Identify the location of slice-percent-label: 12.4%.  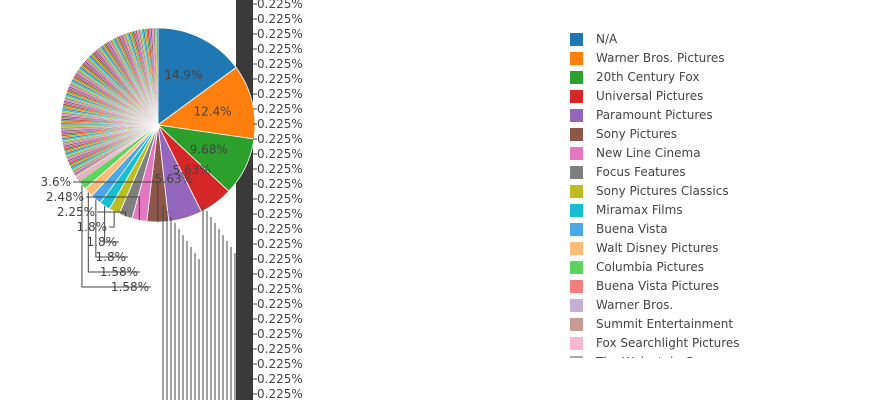
(213, 111).